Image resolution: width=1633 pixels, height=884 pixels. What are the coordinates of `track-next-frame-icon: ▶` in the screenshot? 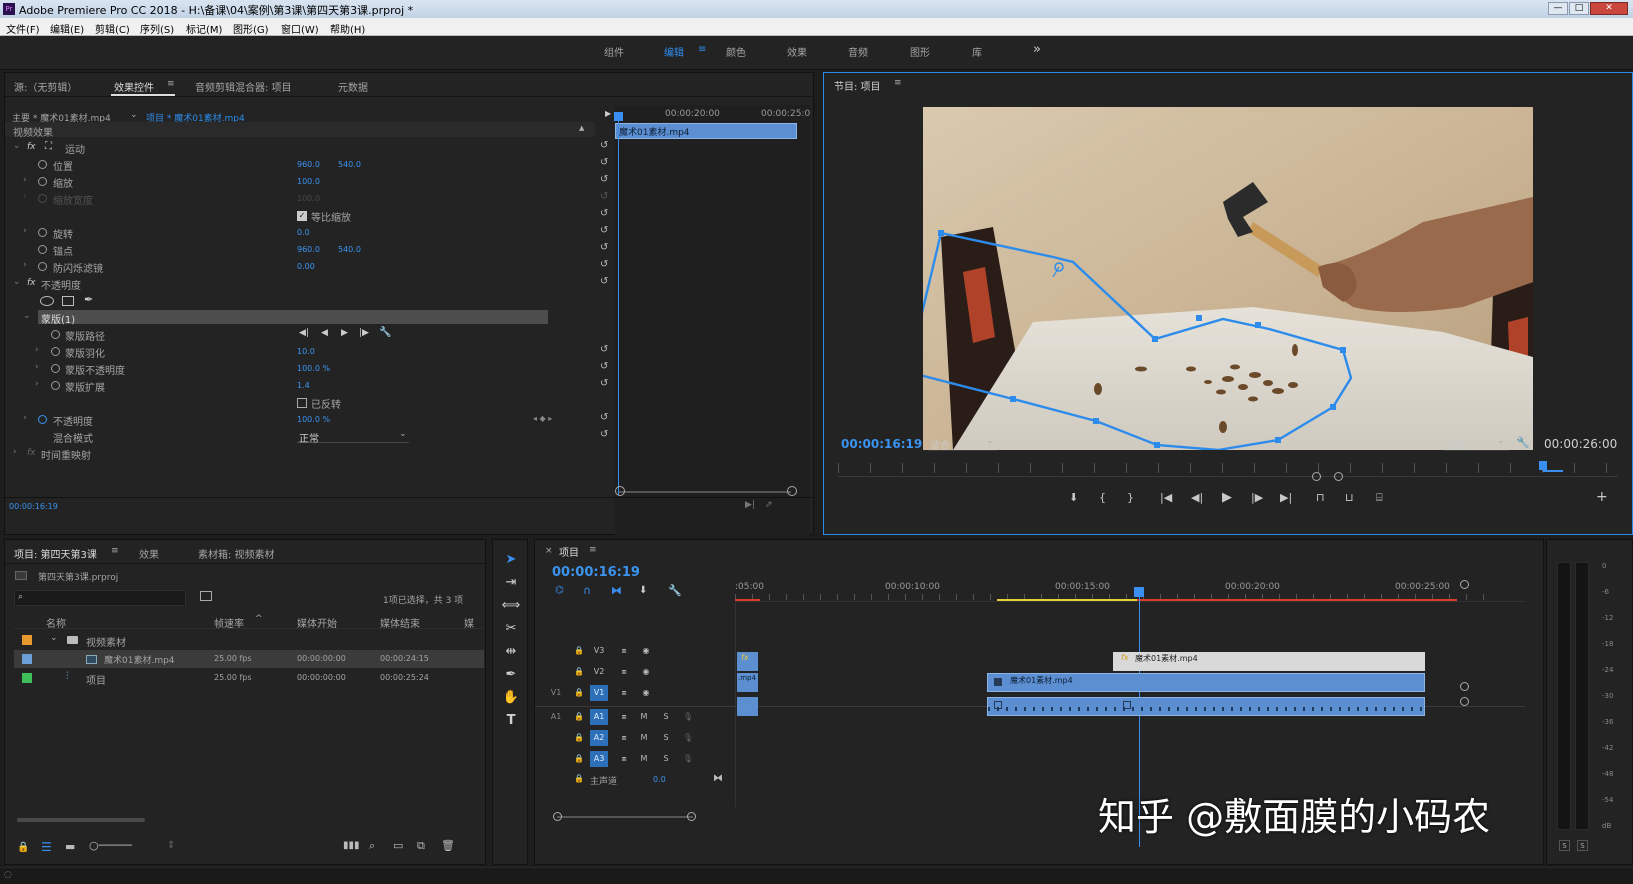 It's located at (344, 333).